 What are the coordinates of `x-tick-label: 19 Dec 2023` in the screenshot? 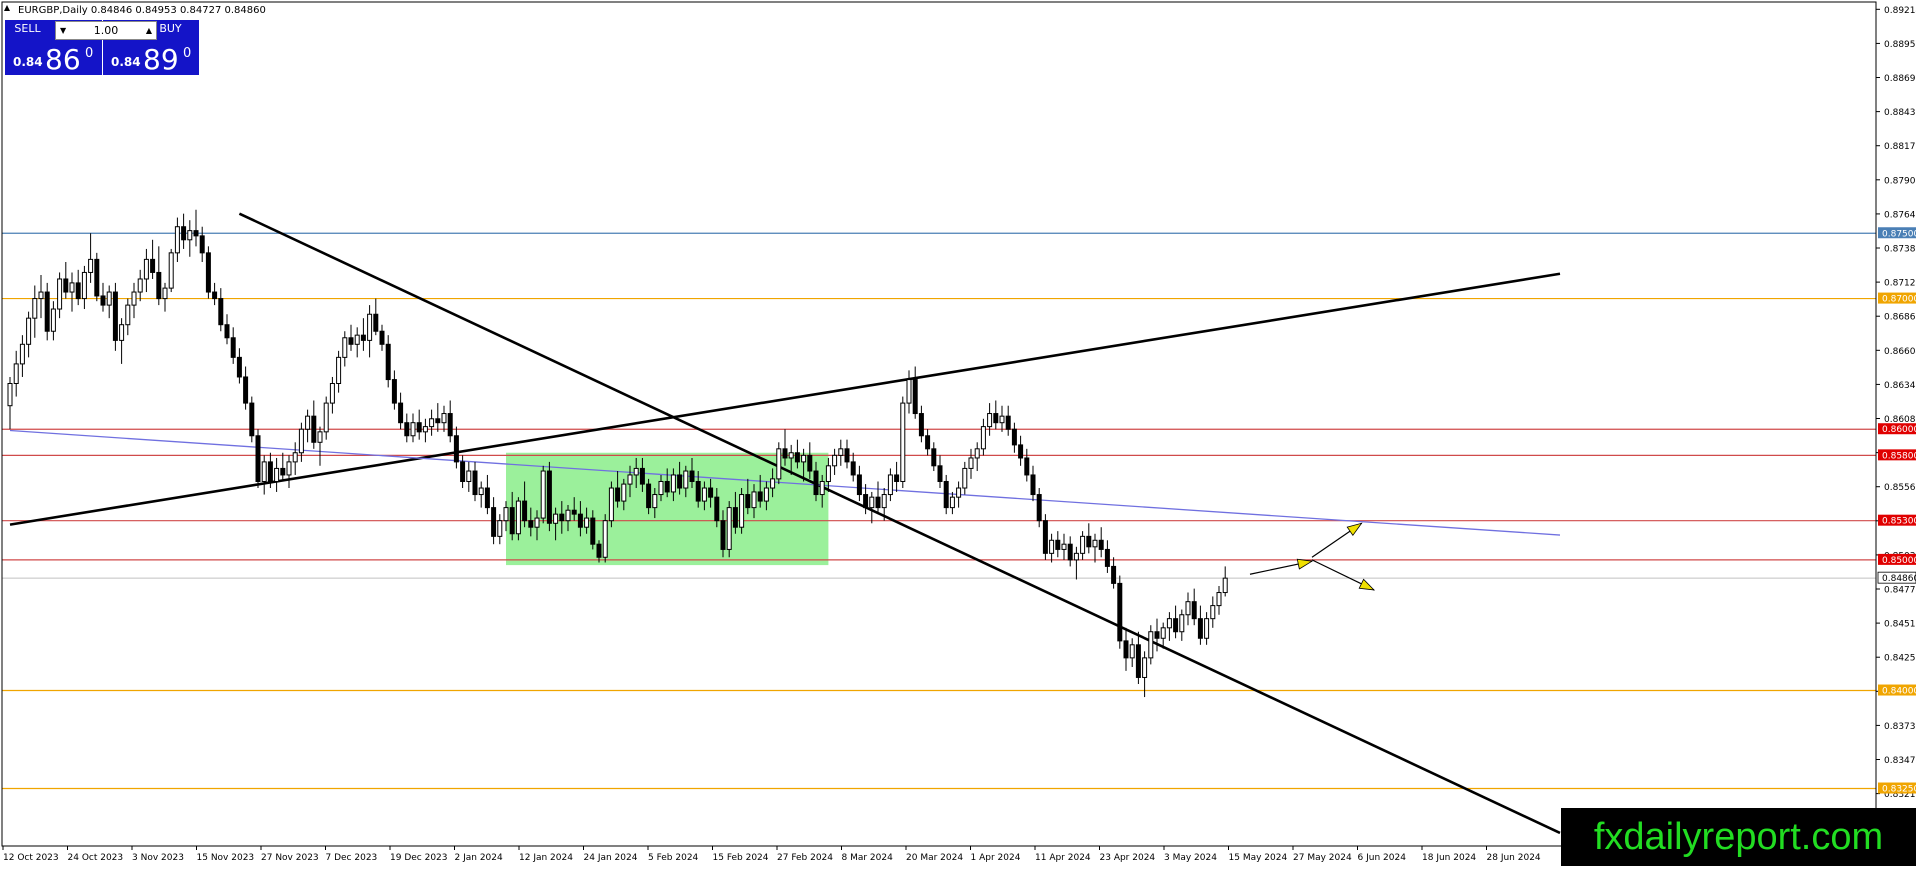 It's located at (419, 858).